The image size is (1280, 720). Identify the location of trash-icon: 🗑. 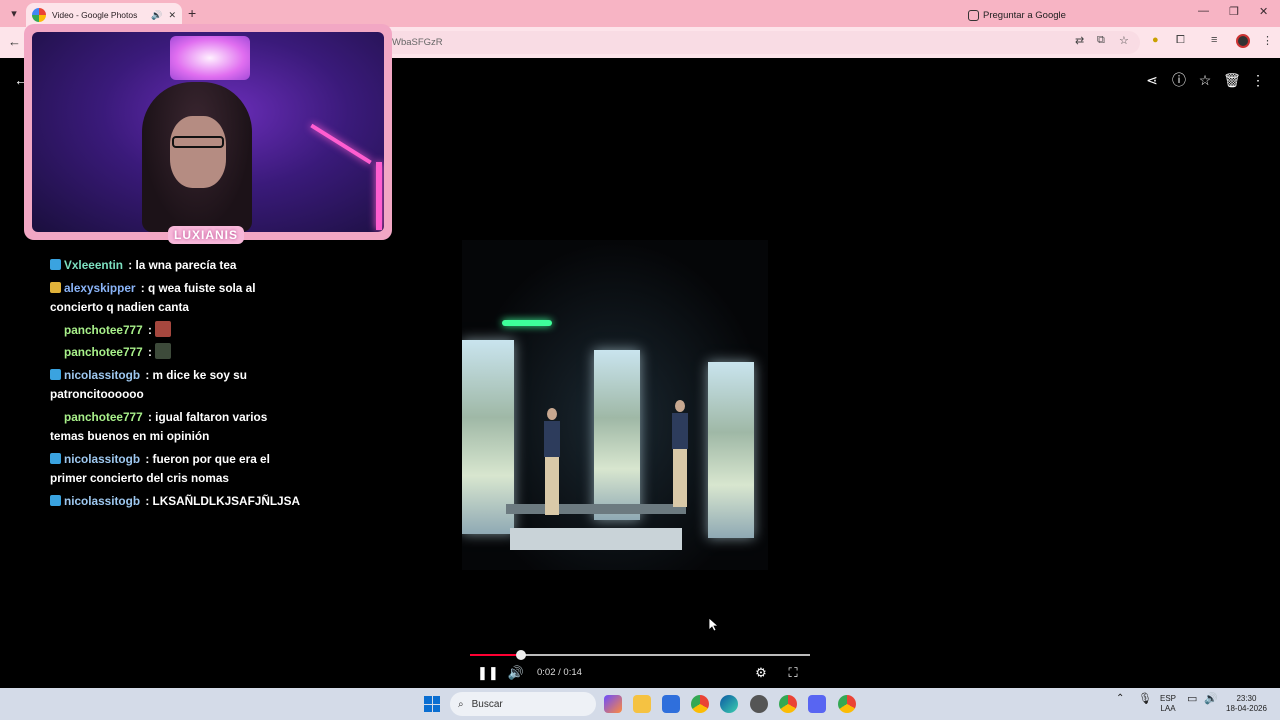
(1232, 80).